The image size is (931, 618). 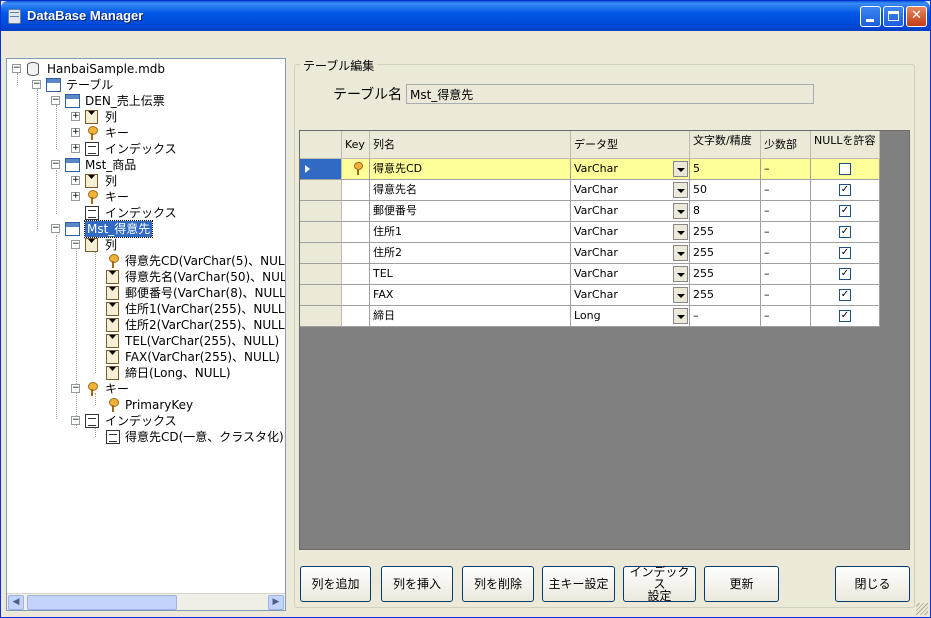 I want to click on delete-column-button: 列を削除, so click(x=498, y=584).